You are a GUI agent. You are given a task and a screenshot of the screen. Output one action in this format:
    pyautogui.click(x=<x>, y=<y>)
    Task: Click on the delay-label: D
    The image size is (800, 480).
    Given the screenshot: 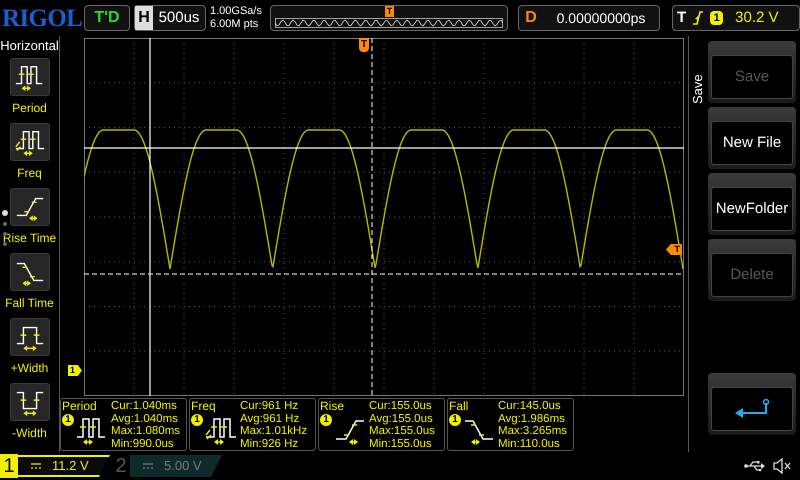 What is the action you would take?
    pyautogui.click(x=531, y=18)
    